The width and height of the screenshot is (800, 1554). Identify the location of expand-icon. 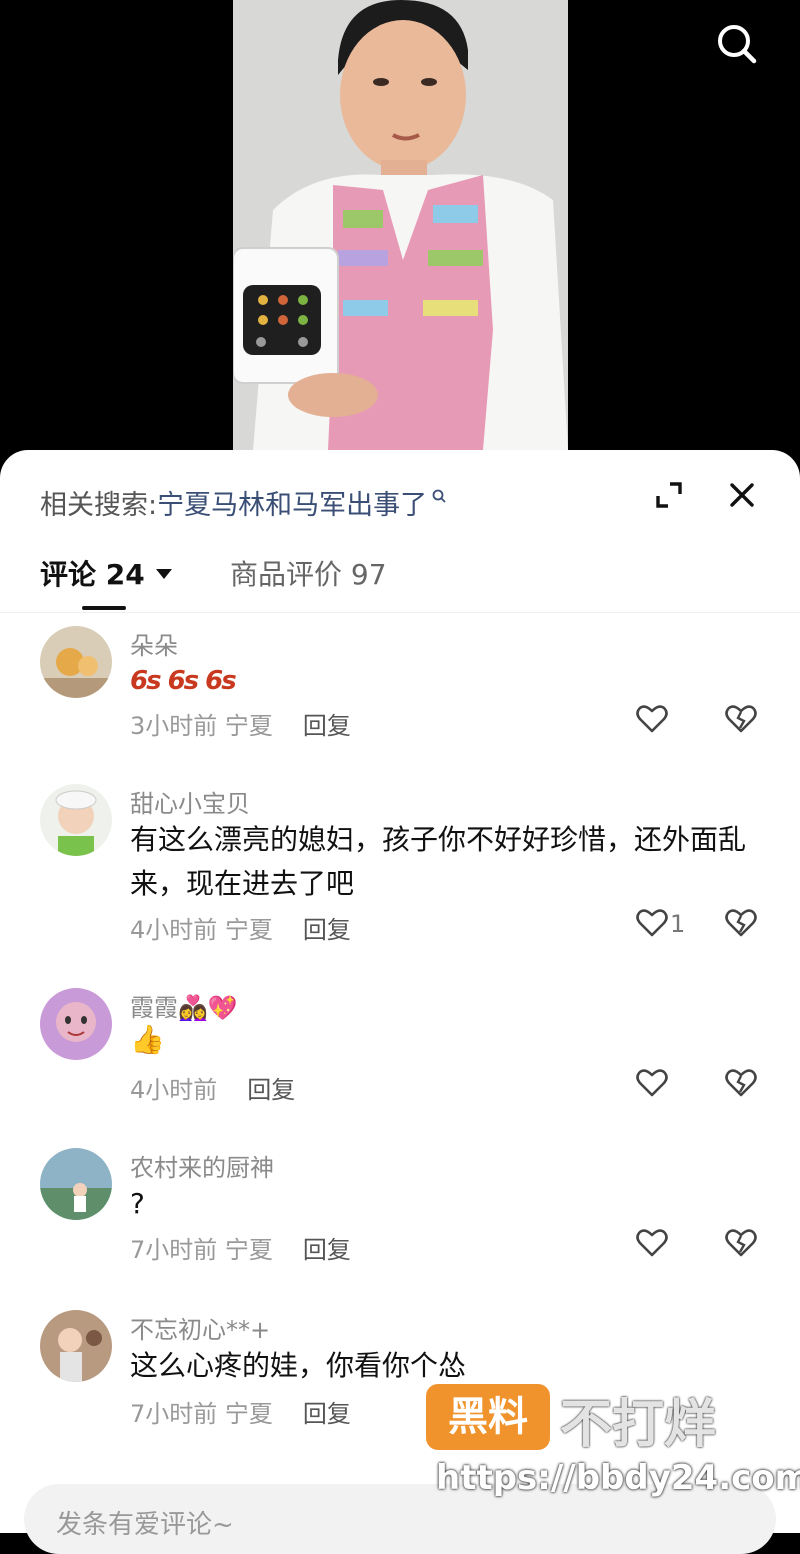
(669, 495).